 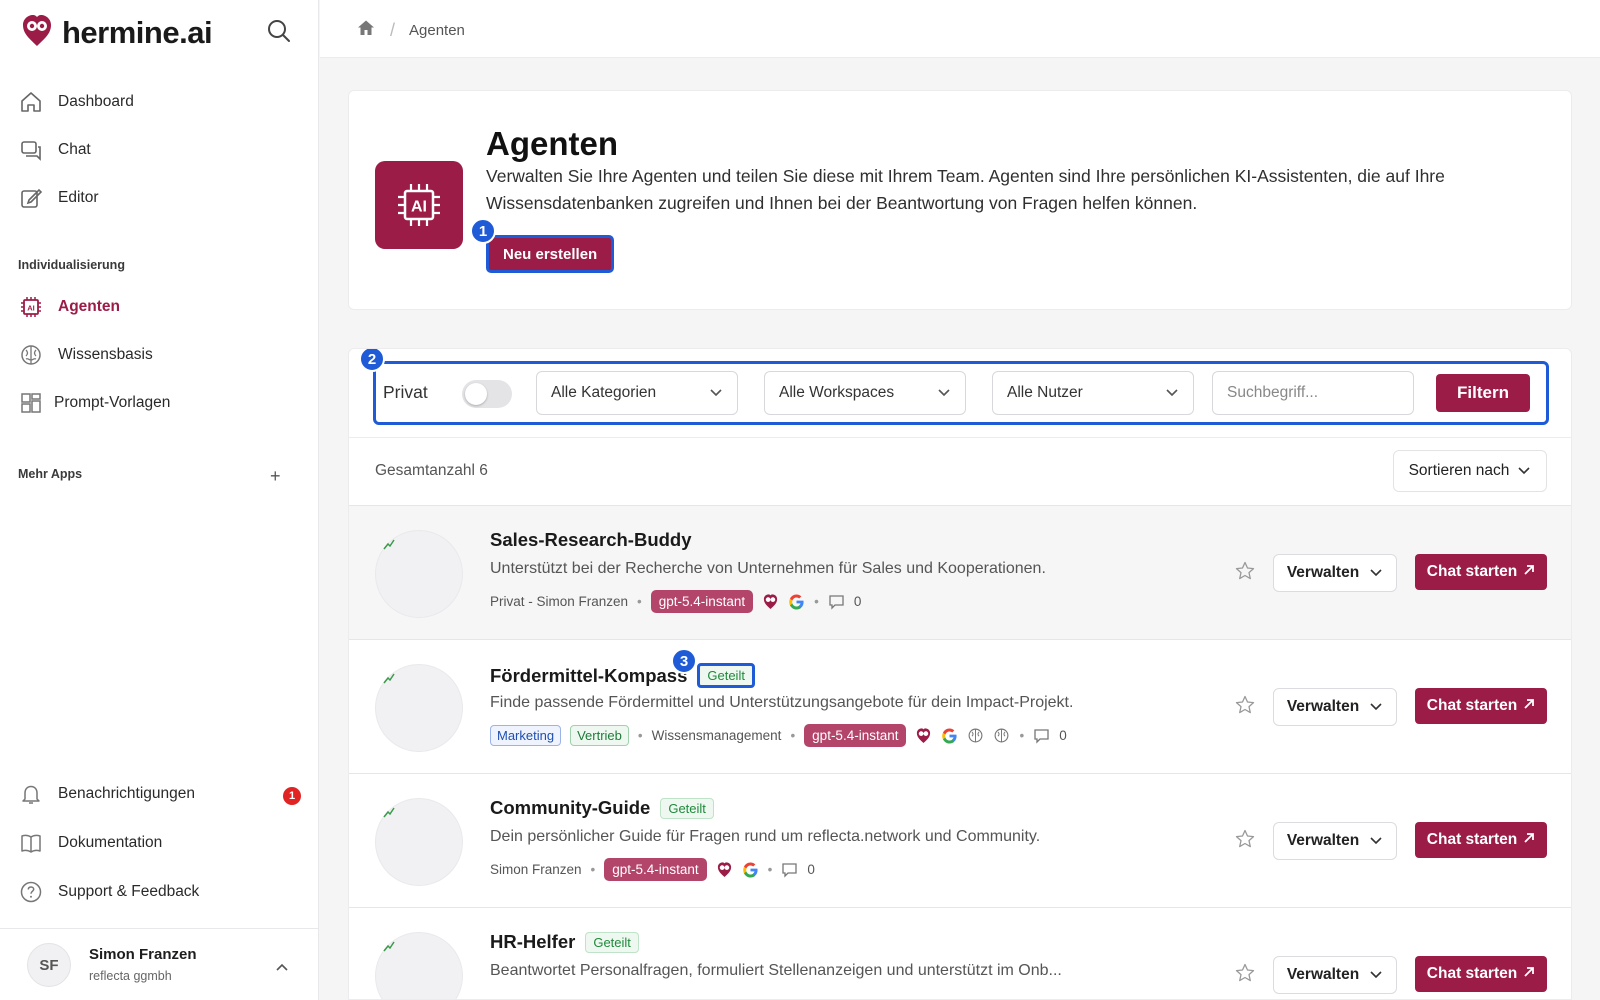 What do you see at coordinates (1459, 470) in the screenshot?
I see `sort-label: Sortieren nach` at bounding box center [1459, 470].